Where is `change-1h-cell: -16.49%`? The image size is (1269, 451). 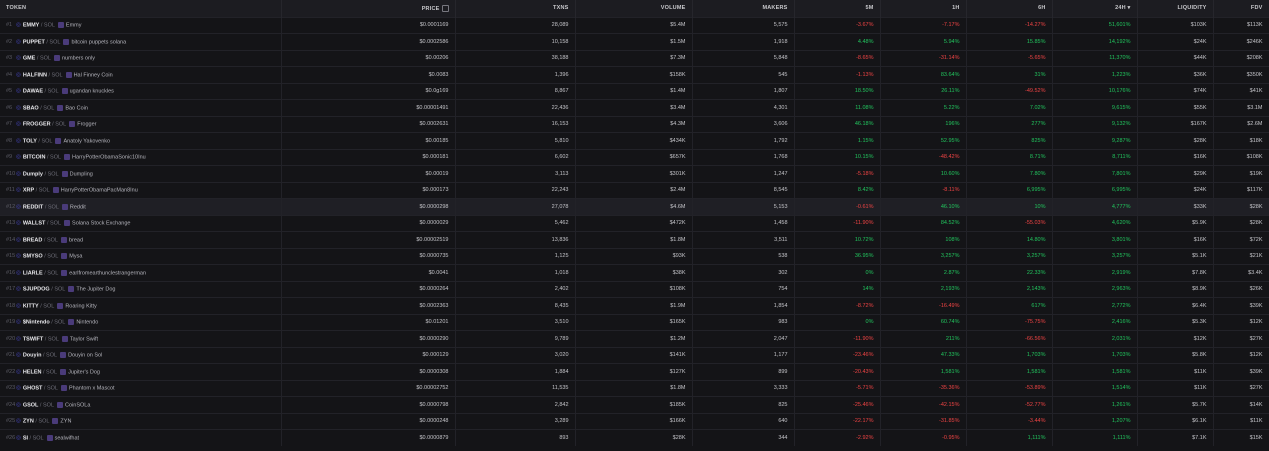
change-1h-cell: -16.49% is located at coordinates (923, 305).